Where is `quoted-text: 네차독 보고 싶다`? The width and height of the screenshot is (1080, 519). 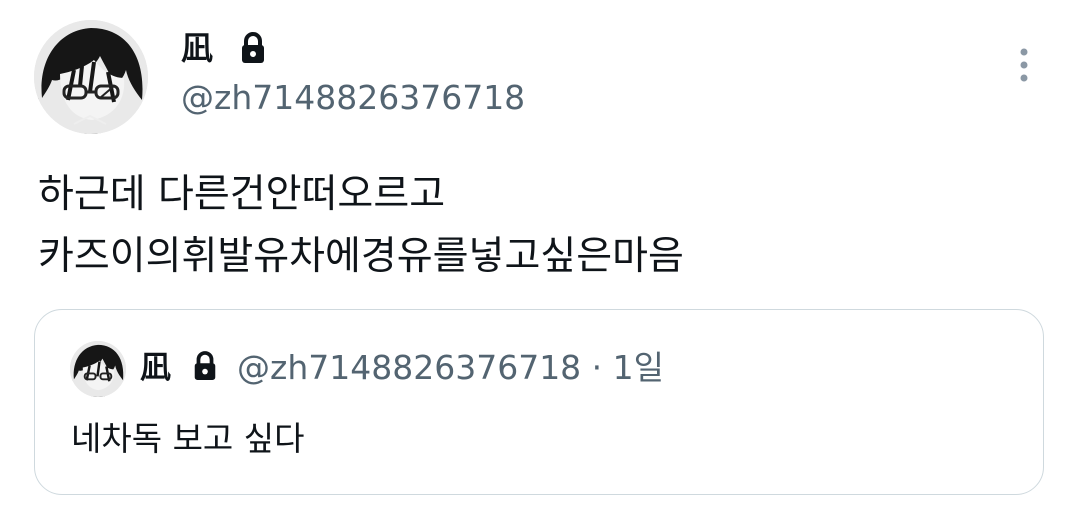 quoted-text: 네차독 보고 싶다 is located at coordinates (188, 438).